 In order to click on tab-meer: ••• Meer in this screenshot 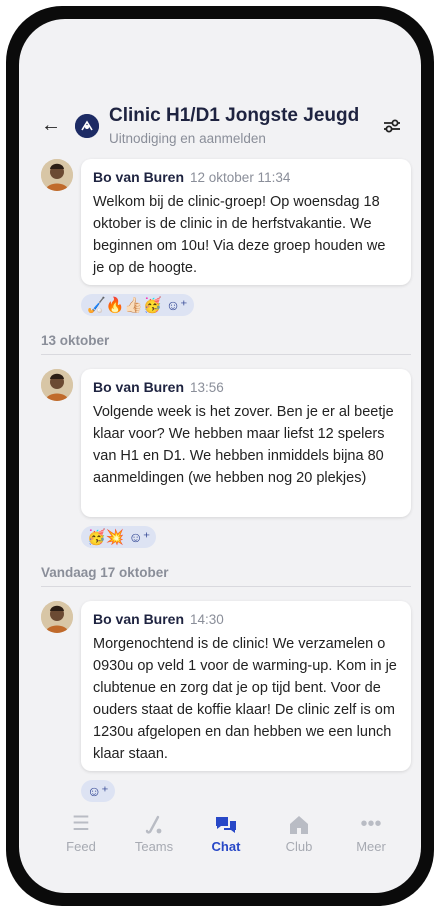, I will do `click(371, 832)`.